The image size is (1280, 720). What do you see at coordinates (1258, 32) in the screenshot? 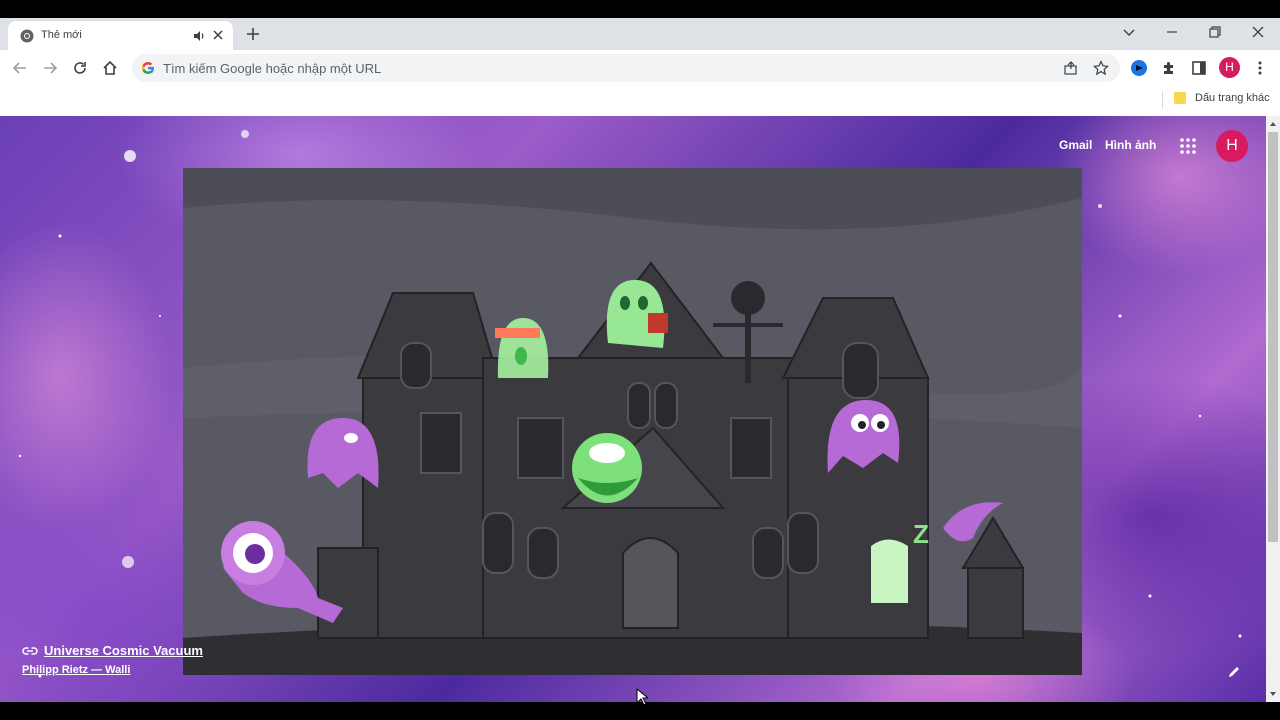
I see `window-close-icon` at bounding box center [1258, 32].